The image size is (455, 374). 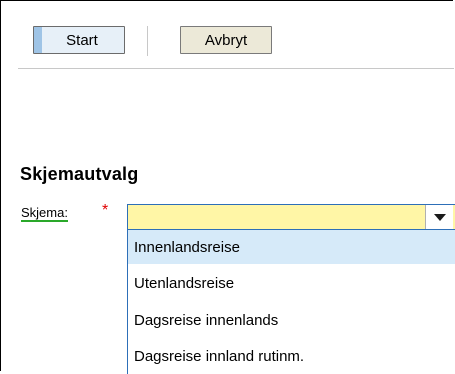 I want to click on start-button: Start, so click(x=79, y=40).